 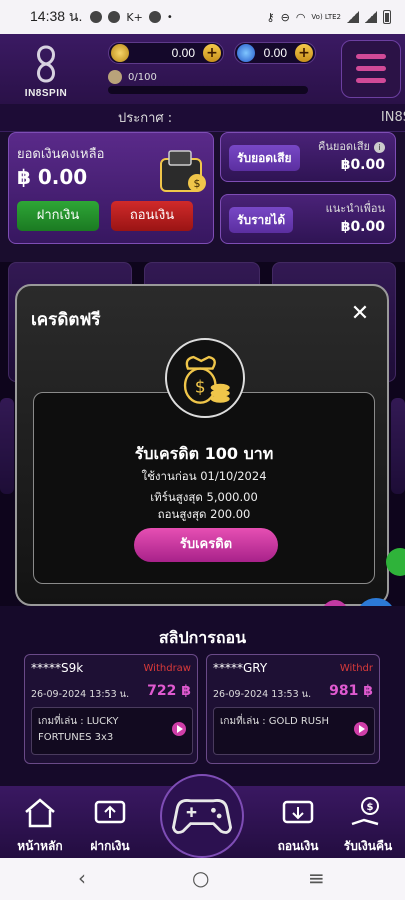 What do you see at coordinates (351, 691) in the screenshot?
I see `slip-amount: 981 ฿` at bounding box center [351, 691].